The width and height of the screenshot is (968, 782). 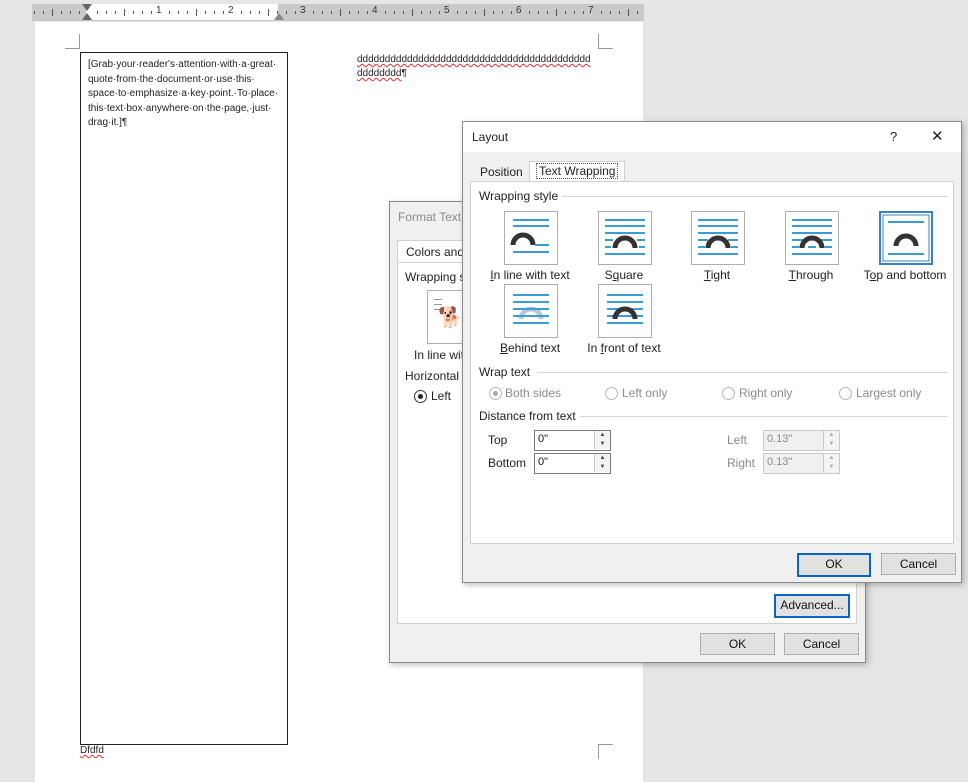 What do you see at coordinates (530, 348) in the screenshot?
I see `wrap-behind-text-label: Behind text` at bounding box center [530, 348].